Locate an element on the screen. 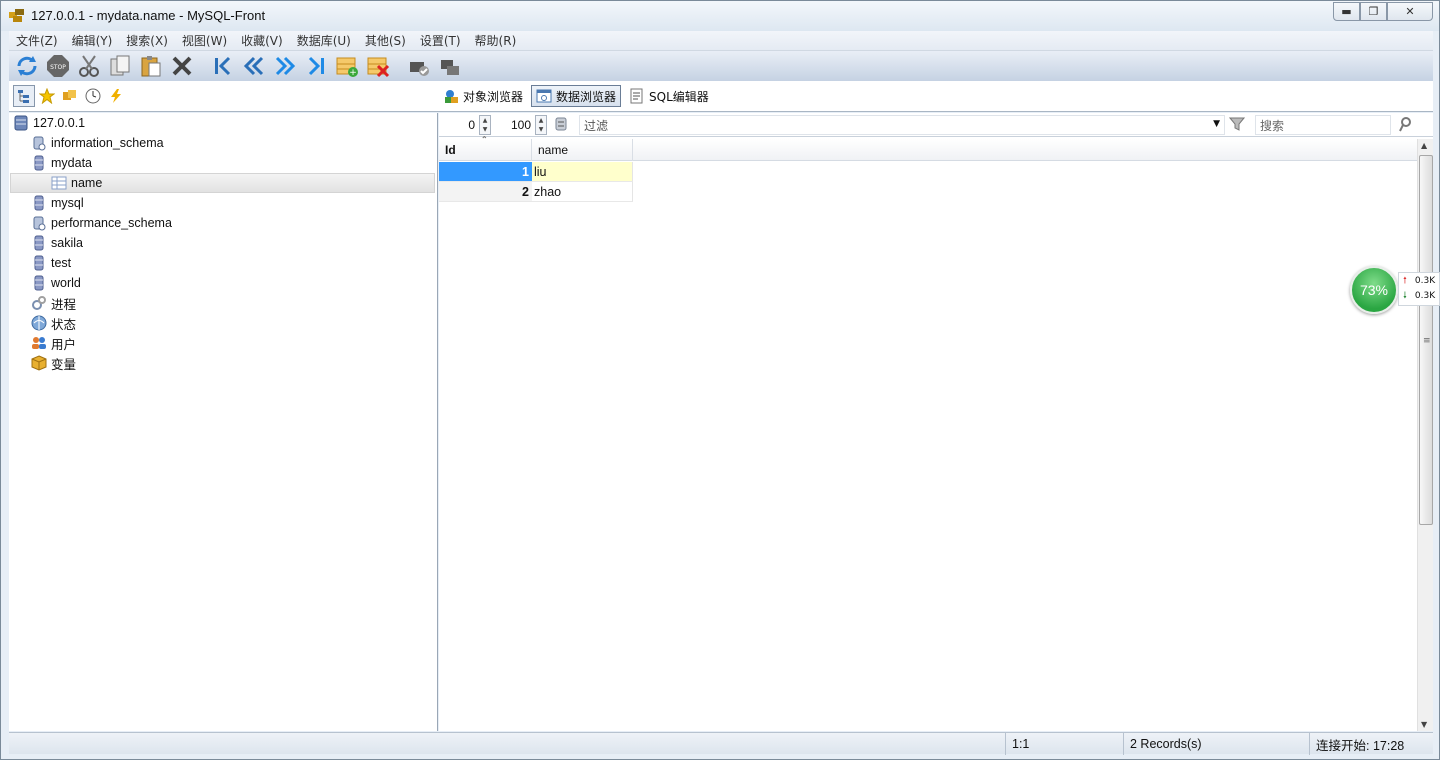 This screenshot has width=1440, height=760. navigator-tabs is located at coordinates (70, 96).